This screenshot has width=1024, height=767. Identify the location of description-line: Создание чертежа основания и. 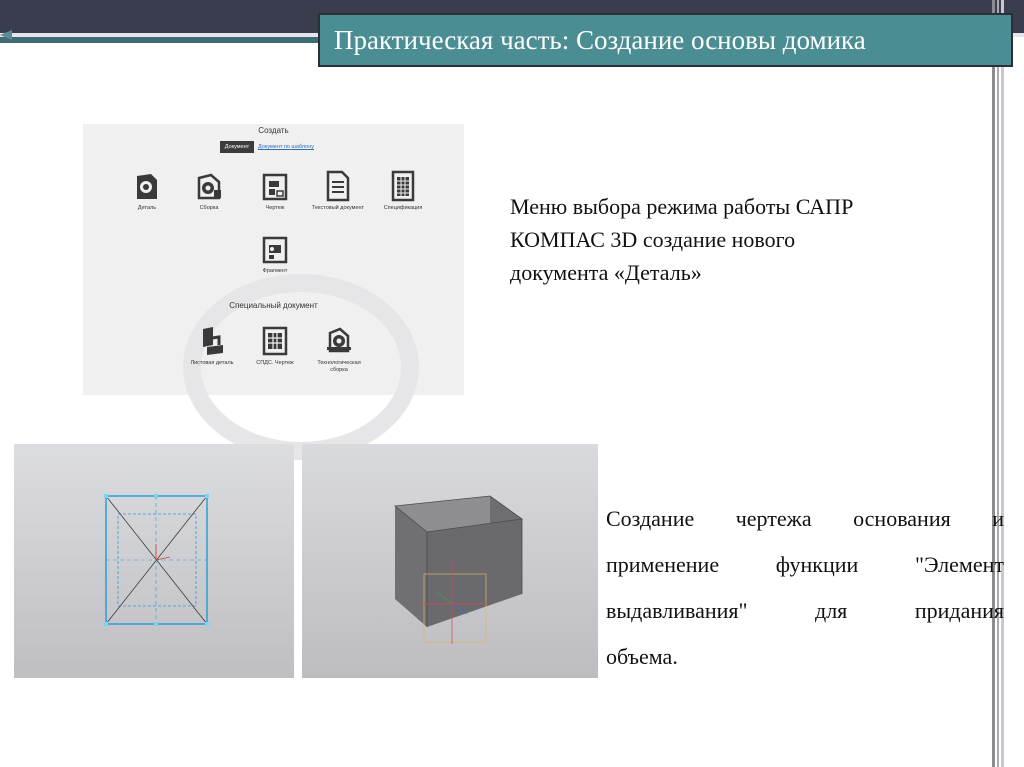
(805, 518).